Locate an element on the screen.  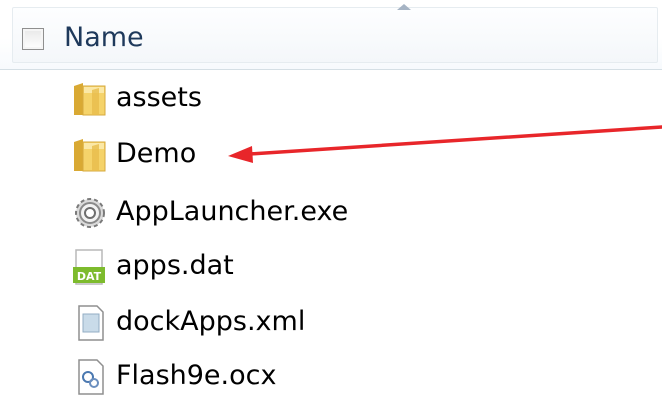
file-row-flash9e-ocx: Flash9e.ocx is located at coordinates (274, 374).